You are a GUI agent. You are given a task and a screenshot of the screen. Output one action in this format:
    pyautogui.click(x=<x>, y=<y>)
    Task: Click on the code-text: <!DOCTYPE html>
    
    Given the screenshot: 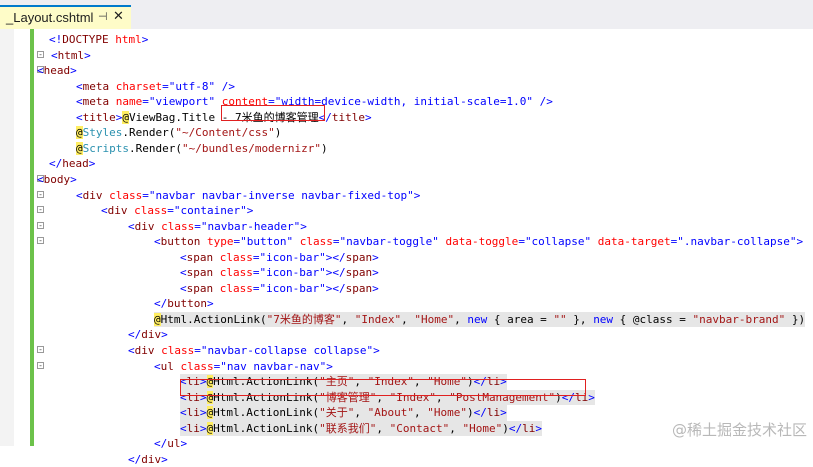 What is the action you would take?
    pyautogui.click(x=98, y=40)
    